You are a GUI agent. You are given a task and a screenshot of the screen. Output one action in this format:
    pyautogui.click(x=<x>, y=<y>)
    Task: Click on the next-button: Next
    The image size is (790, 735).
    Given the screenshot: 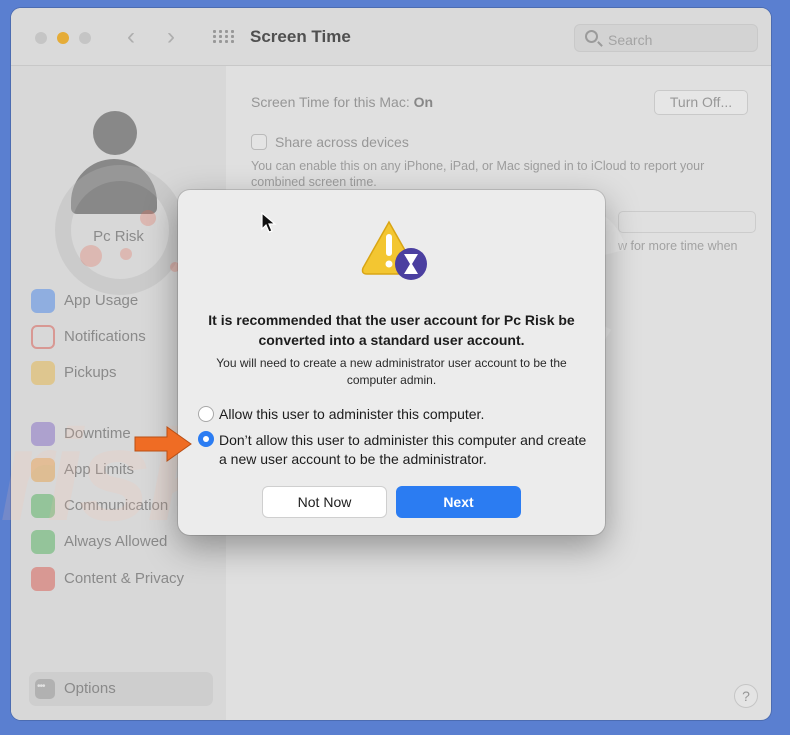 What is the action you would take?
    pyautogui.click(x=458, y=502)
    